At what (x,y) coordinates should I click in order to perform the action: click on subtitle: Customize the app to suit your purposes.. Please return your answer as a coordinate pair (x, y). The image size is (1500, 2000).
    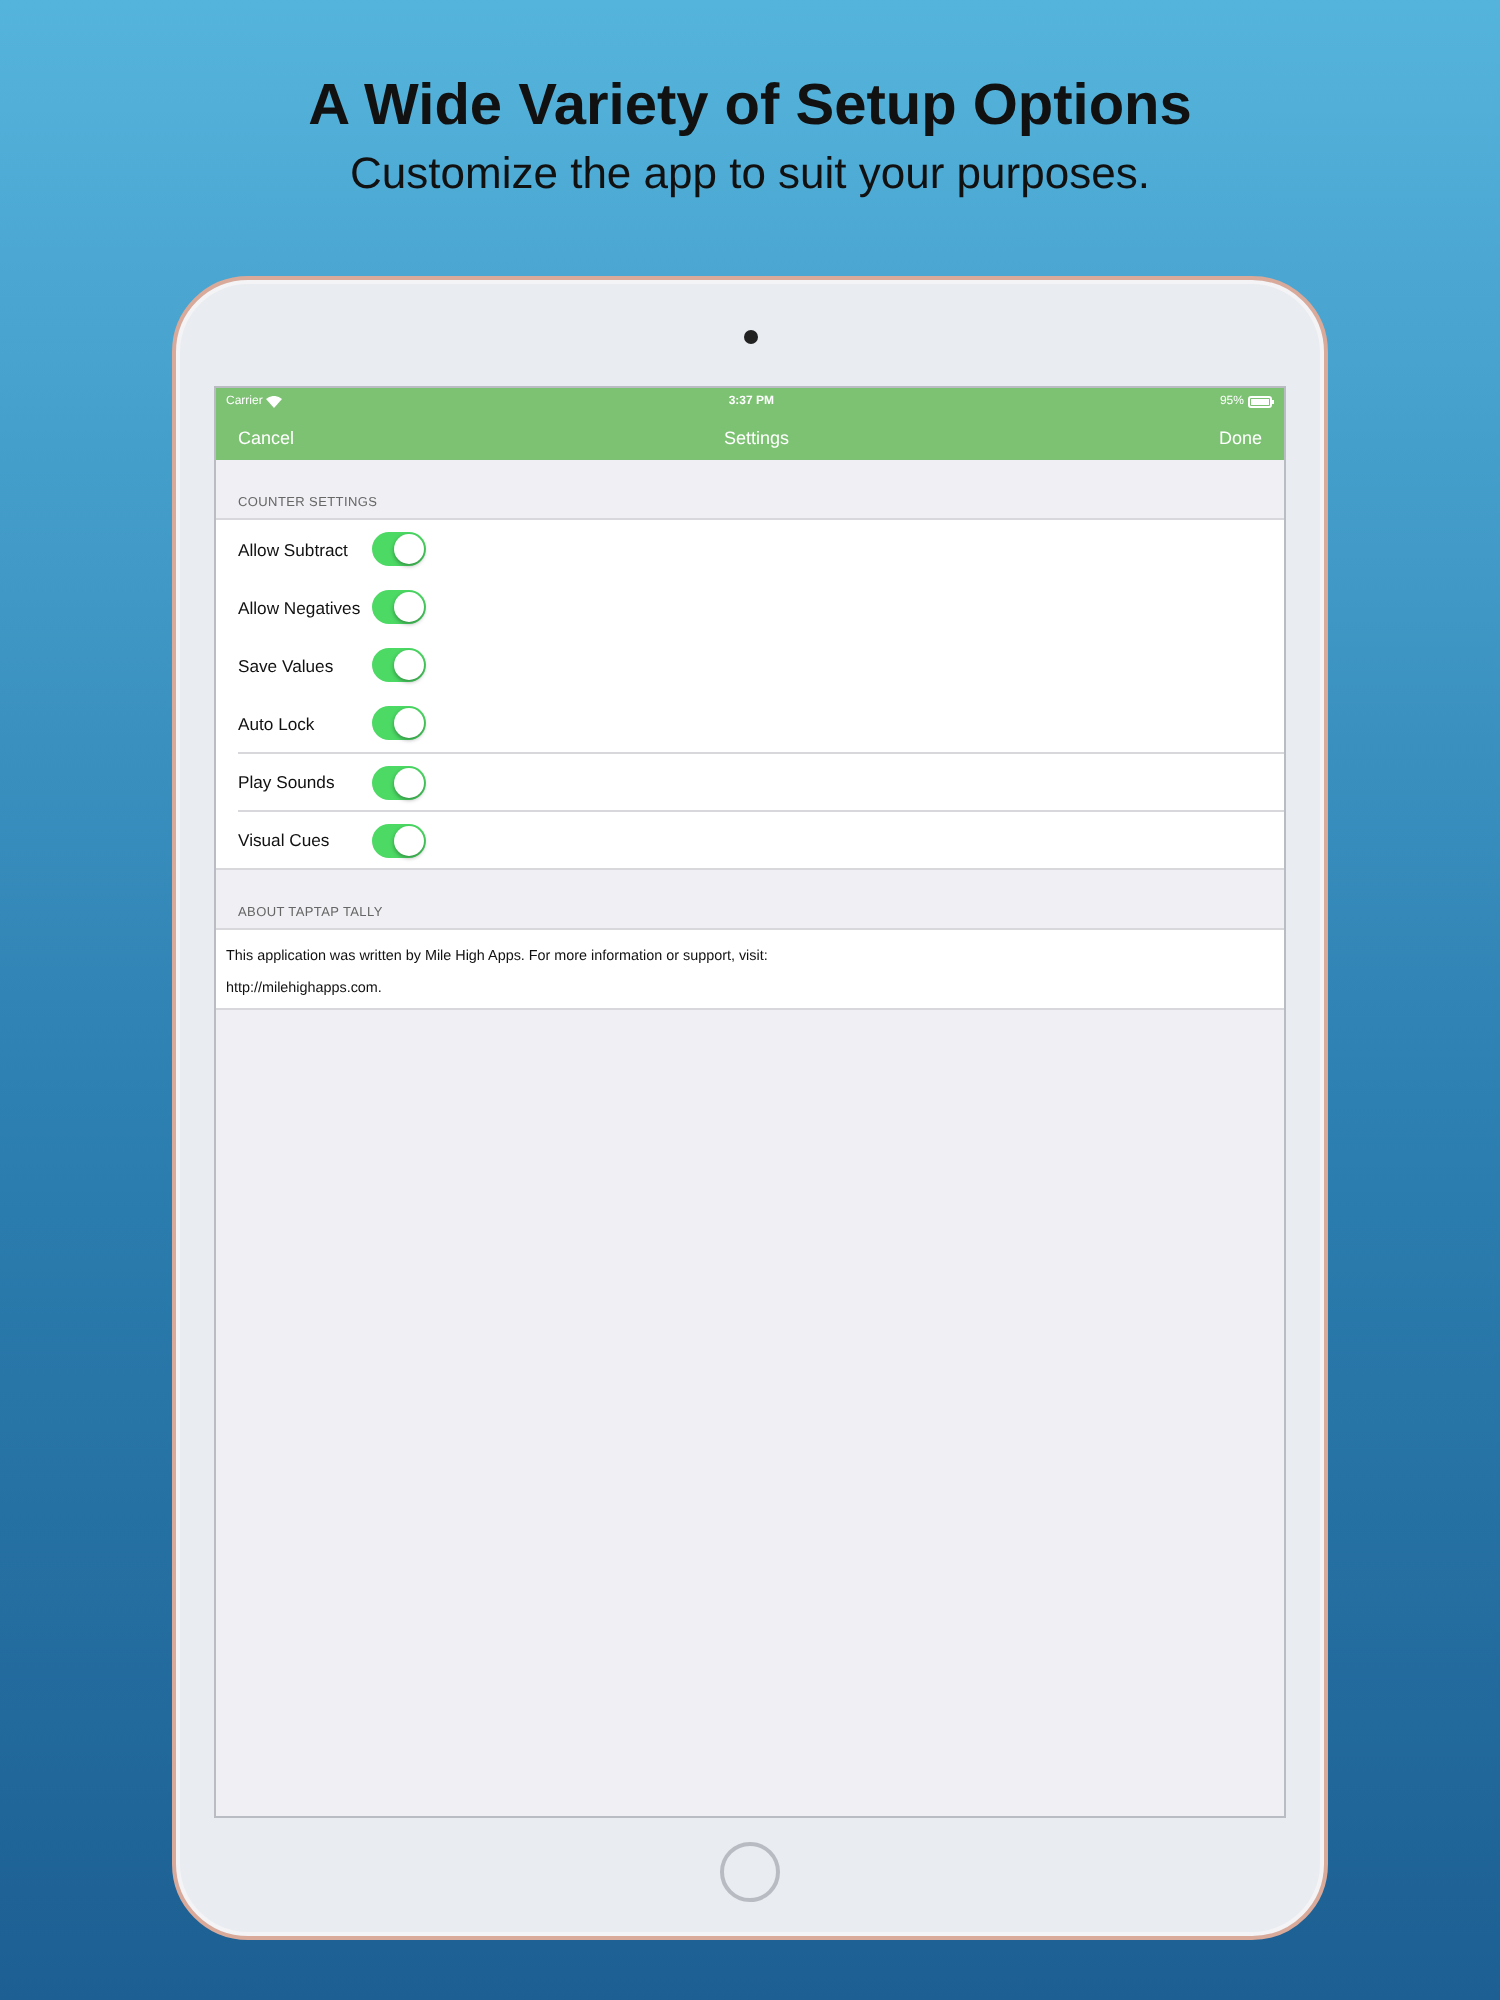
    Looking at the image, I should click on (750, 174).